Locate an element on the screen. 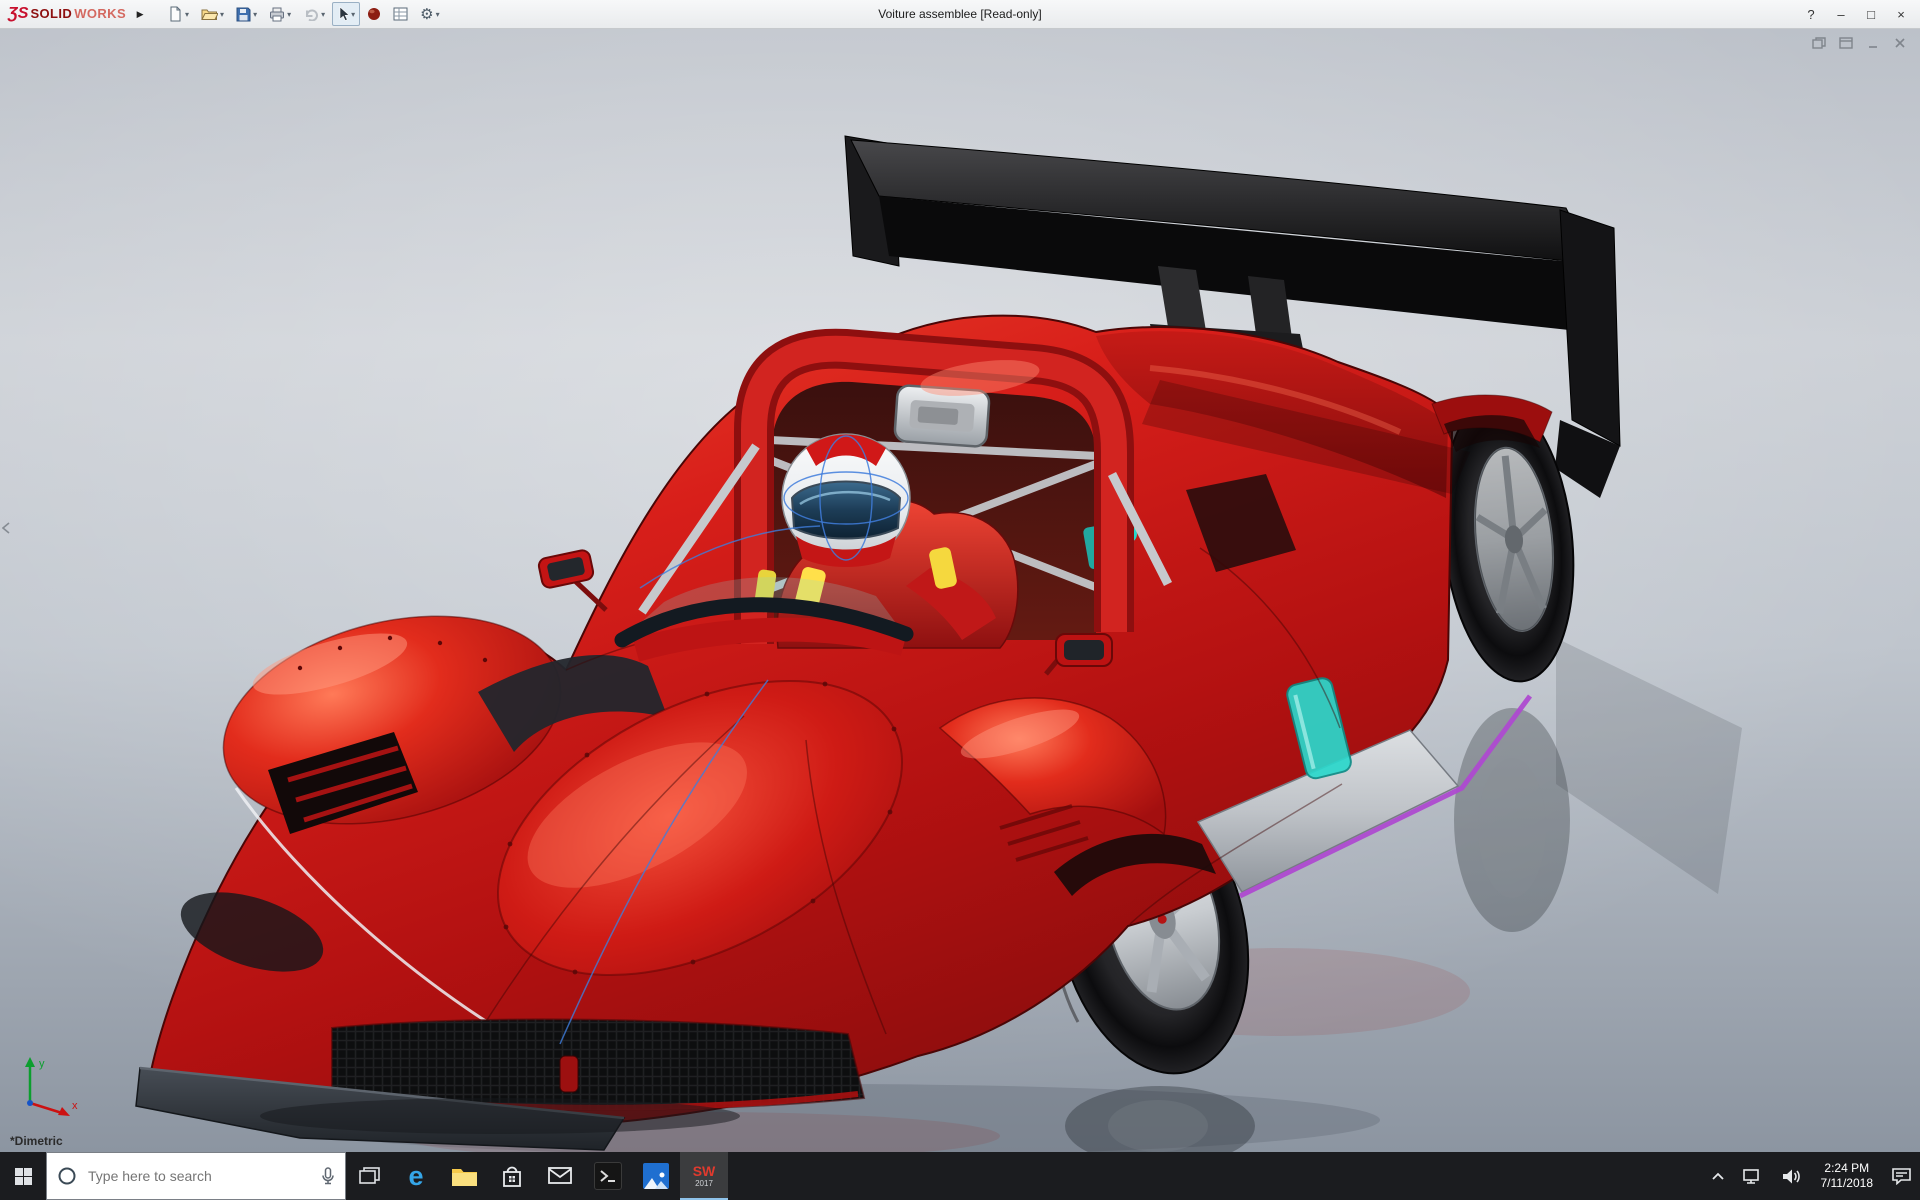 The image size is (1920, 1200). x-axis-label: x is located at coordinates (75, 1106).